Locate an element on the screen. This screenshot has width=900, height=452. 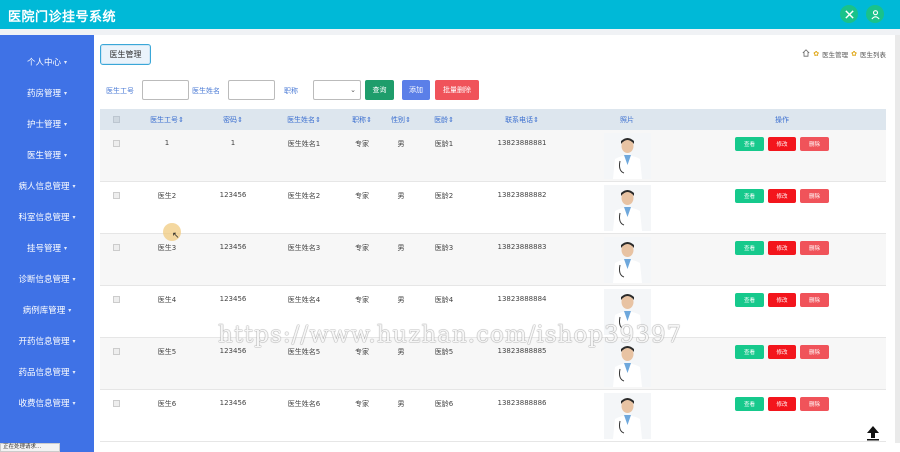
sidebar-item-department: 科室信息管理 ▾ is located at coordinates (47, 217).